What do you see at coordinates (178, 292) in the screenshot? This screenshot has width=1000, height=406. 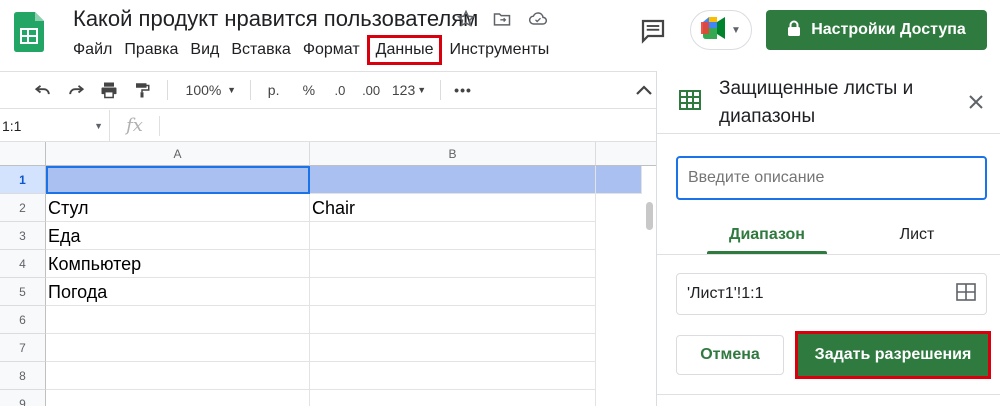 I see `cell-a5: Погода` at bounding box center [178, 292].